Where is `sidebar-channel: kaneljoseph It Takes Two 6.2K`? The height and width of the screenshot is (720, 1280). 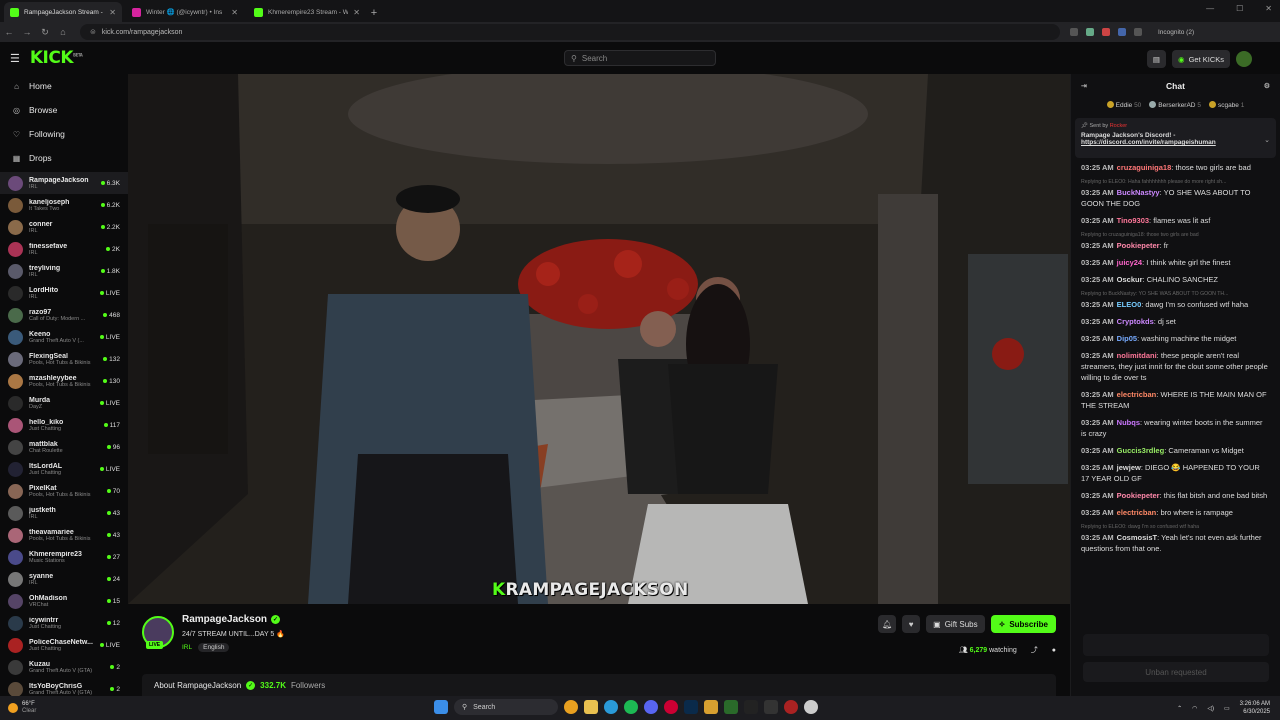 sidebar-channel: kaneljoseph It Takes Two 6.2K is located at coordinates (64, 205).